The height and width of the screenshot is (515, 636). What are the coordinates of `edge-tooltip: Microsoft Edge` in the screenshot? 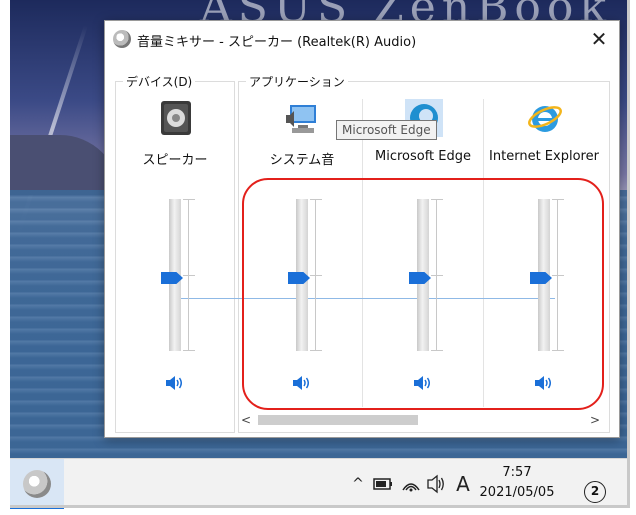 It's located at (386, 130).